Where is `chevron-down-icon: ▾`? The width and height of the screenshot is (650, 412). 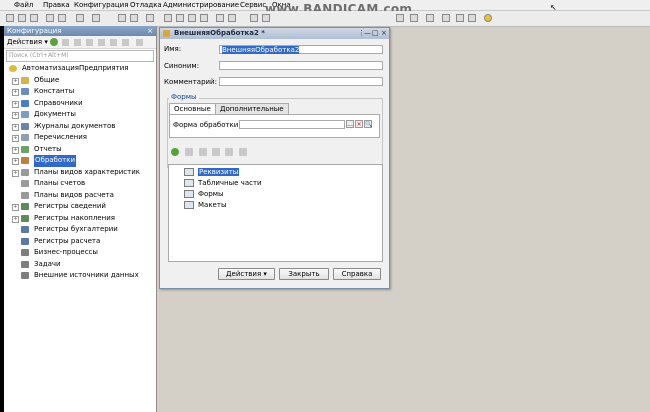
chevron-down-icon: ▾ is located at coordinates (45, 42).